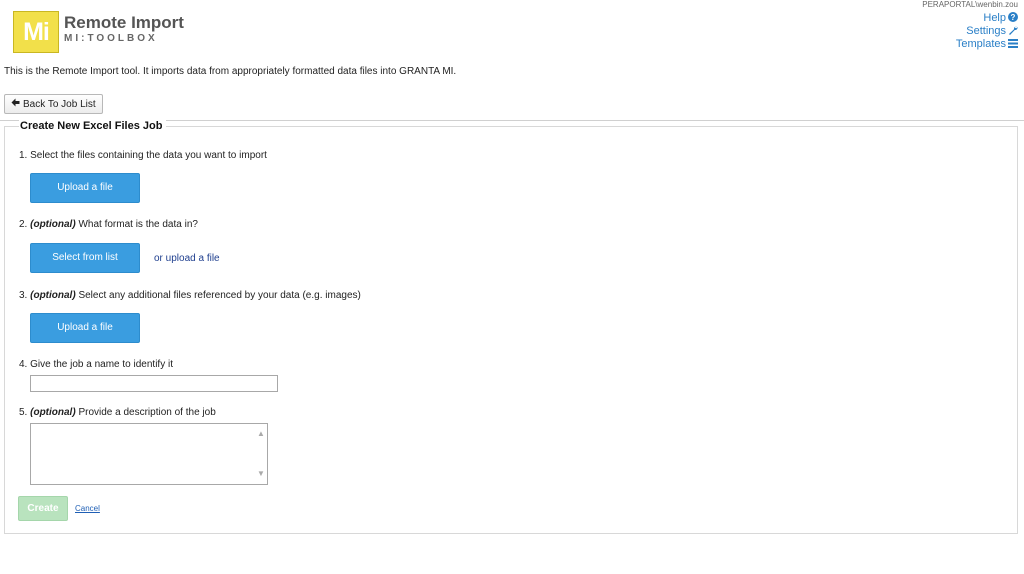  Describe the element at coordinates (970, 4) in the screenshot. I see `user-name: PERAPORTAL\wenbin.zou` at that location.